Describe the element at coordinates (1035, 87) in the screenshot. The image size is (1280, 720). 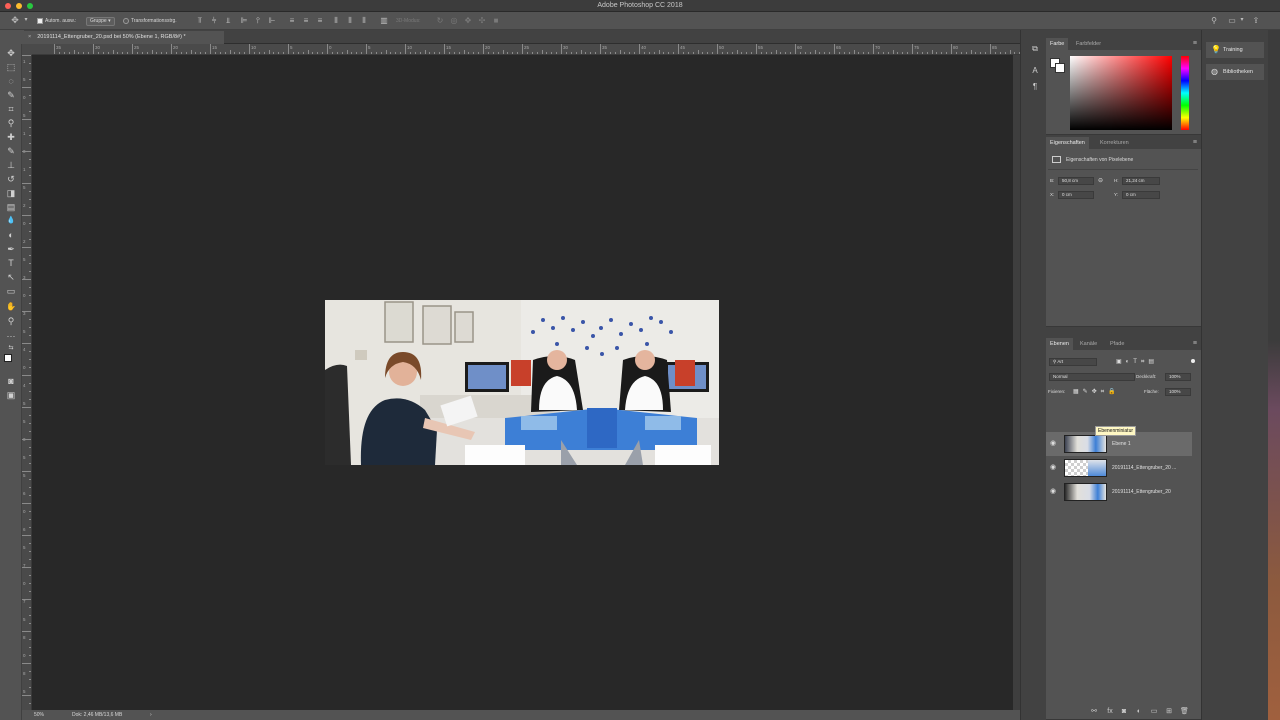
I see `paragraph-panel-icon: ¶` at that location.